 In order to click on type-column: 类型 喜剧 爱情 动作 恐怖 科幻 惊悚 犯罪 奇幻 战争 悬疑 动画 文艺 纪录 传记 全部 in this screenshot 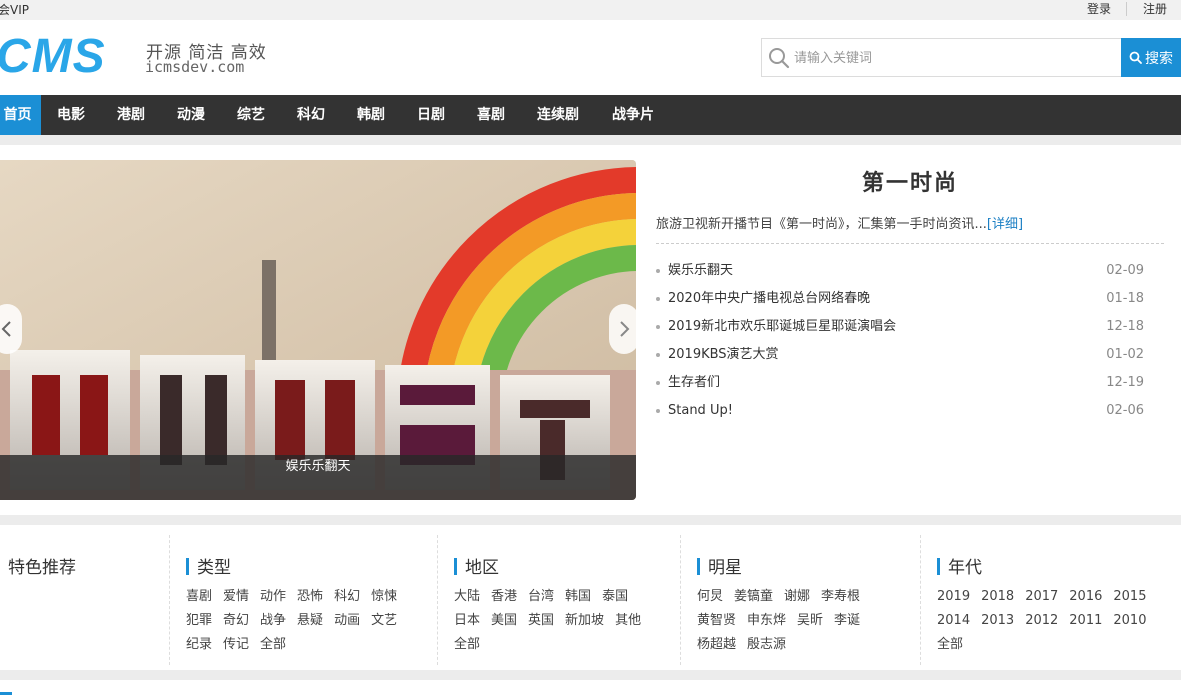, I will do `click(303, 600)`.